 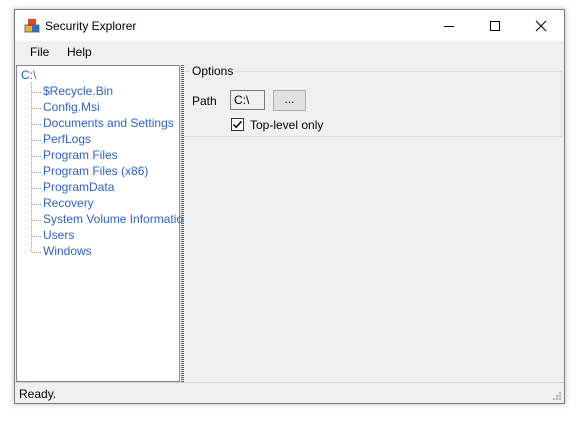 I want to click on tree-root-drive: C:\, so click(x=28, y=75).